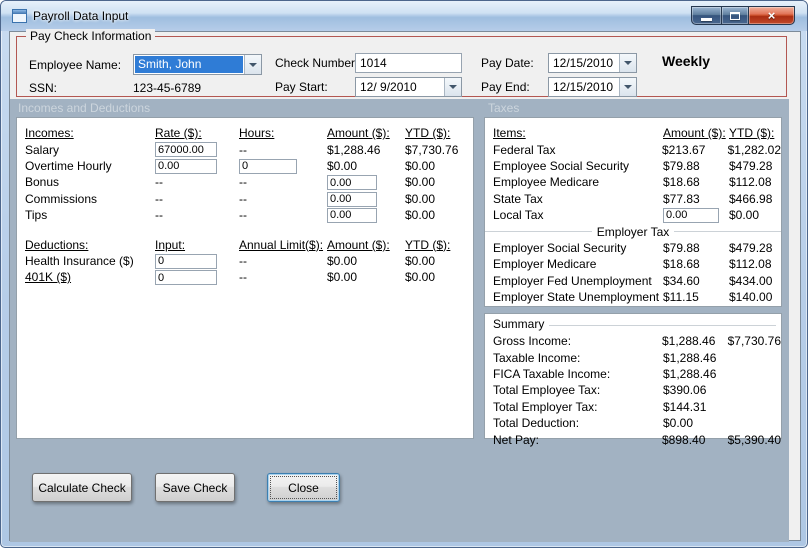  Describe the element at coordinates (545, 406) in the screenshot. I see `summary-label: Total Employer Tax:` at that location.